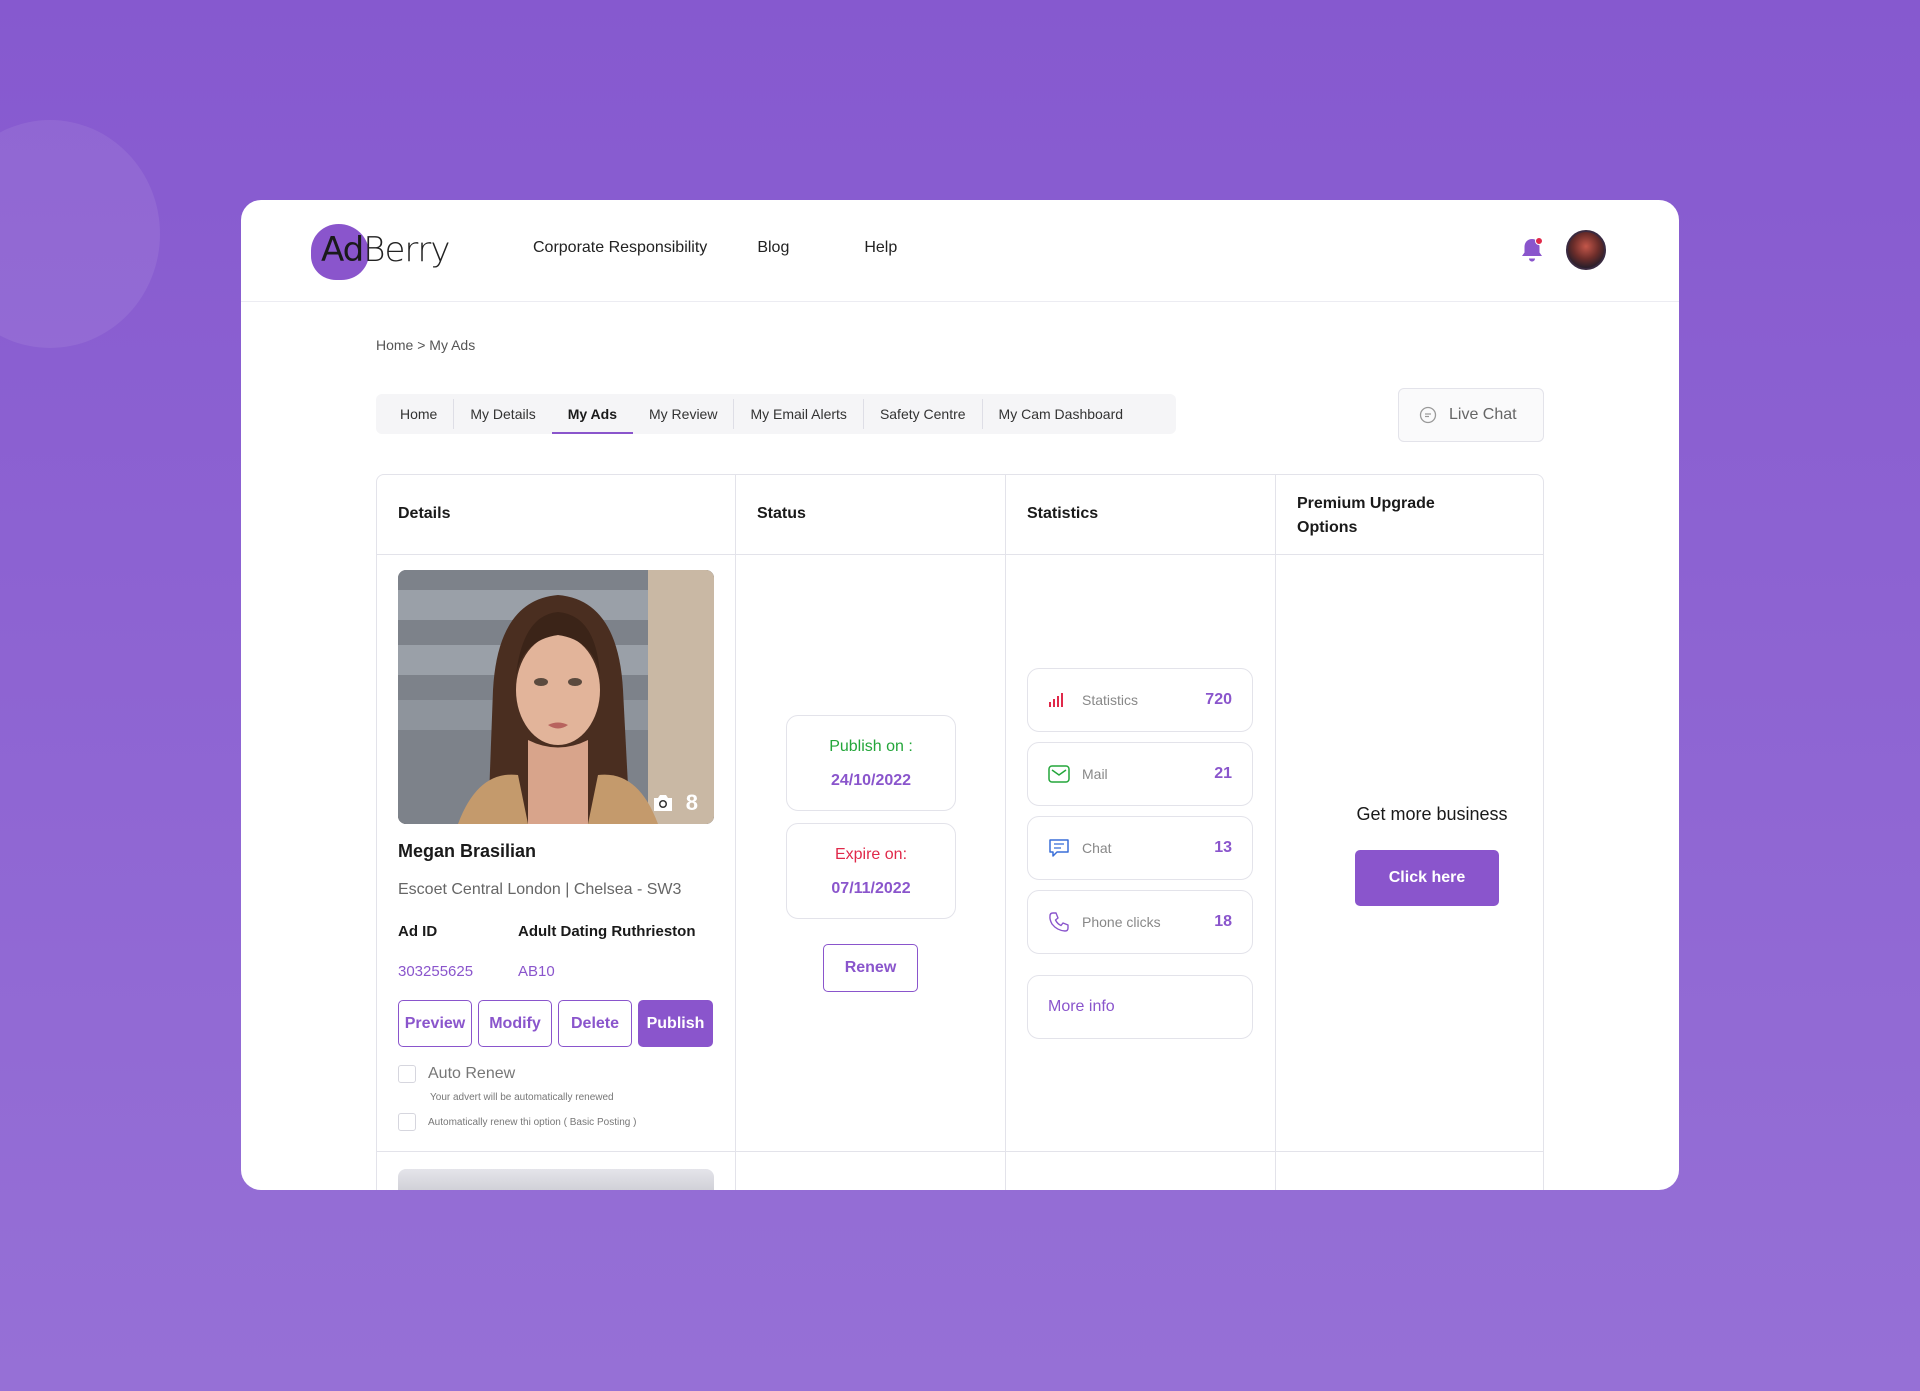 The height and width of the screenshot is (1391, 1920). I want to click on tab-my-review: My Review, so click(683, 414).